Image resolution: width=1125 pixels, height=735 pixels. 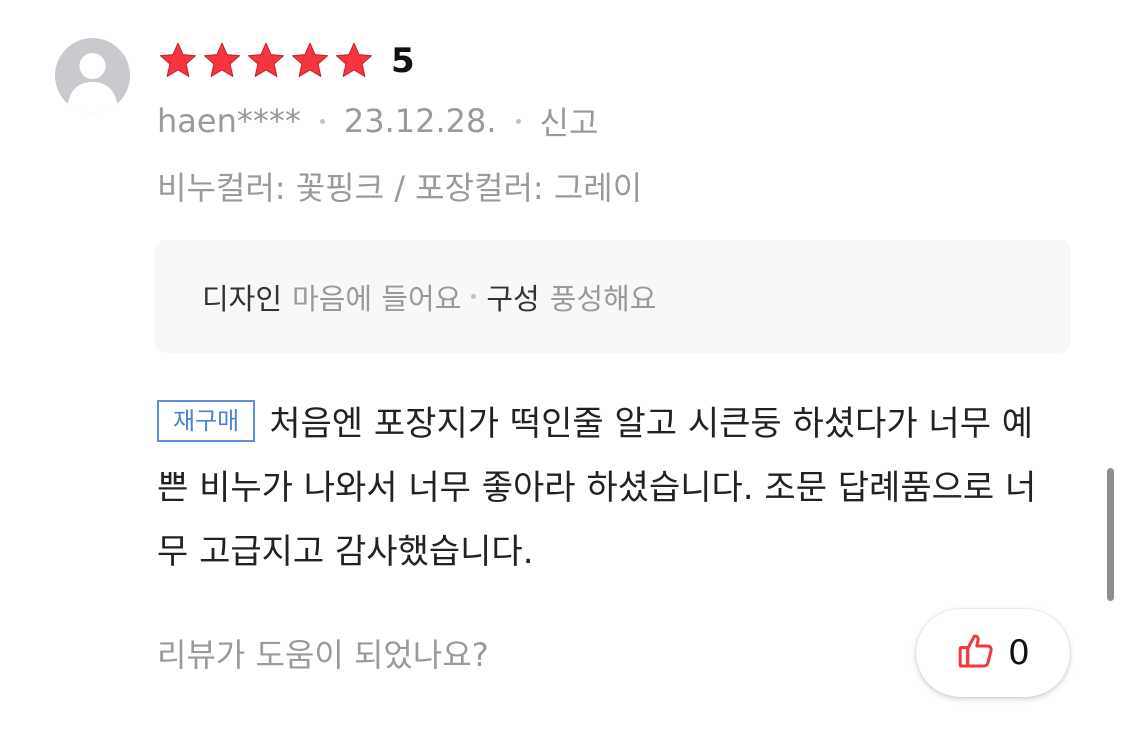 I want to click on user-silhouette-icon, so click(x=92, y=83).